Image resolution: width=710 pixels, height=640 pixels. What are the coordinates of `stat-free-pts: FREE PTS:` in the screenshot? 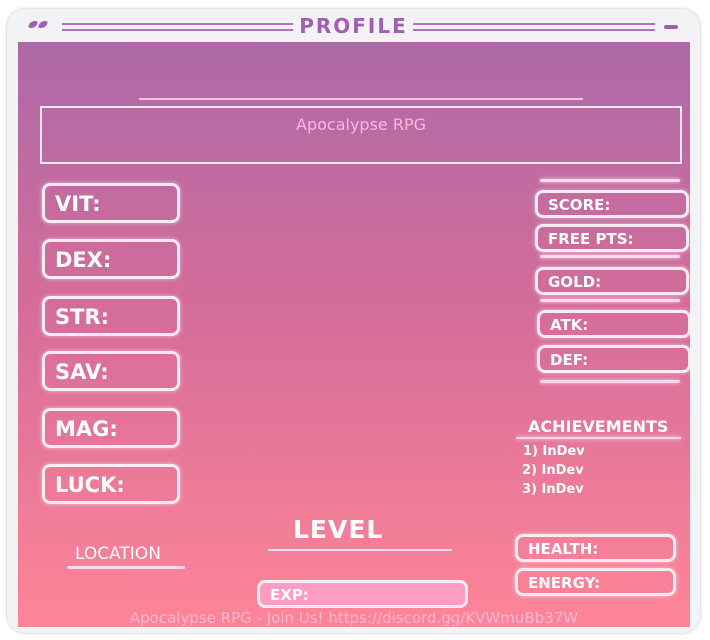 It's located at (612, 238).